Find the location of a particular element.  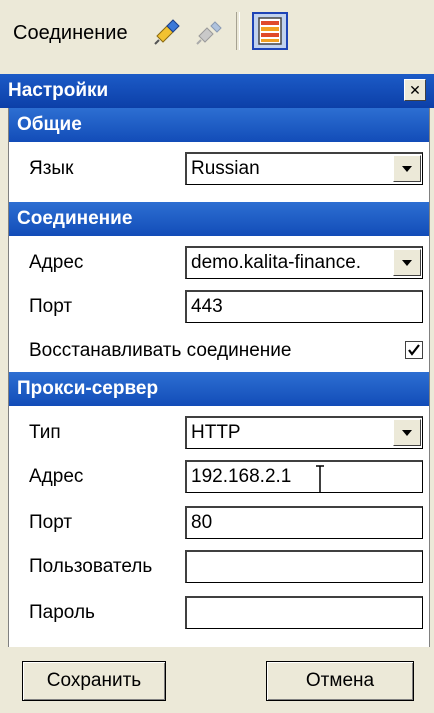

proxy-address-value: 192.168.2.1 is located at coordinates (241, 476).